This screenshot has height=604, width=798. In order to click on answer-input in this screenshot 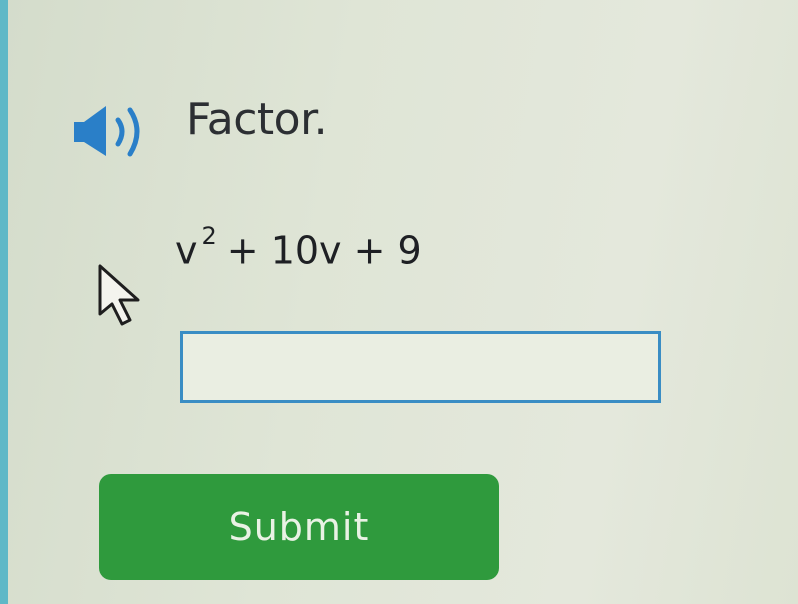, I will do `click(420, 367)`.